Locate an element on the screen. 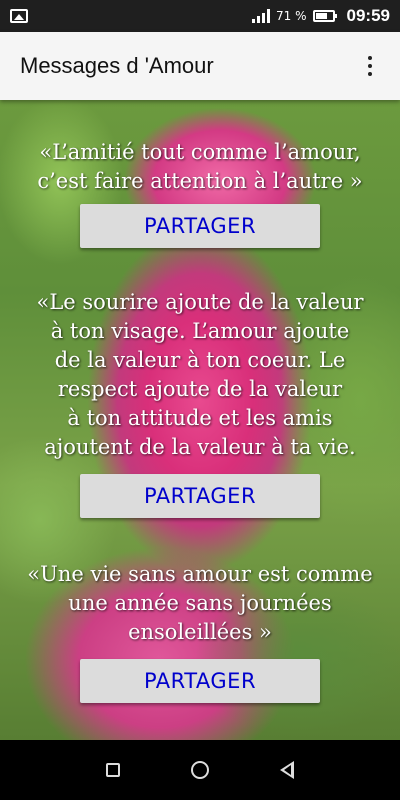 The image size is (400, 800). home-icon is located at coordinates (199, 770).